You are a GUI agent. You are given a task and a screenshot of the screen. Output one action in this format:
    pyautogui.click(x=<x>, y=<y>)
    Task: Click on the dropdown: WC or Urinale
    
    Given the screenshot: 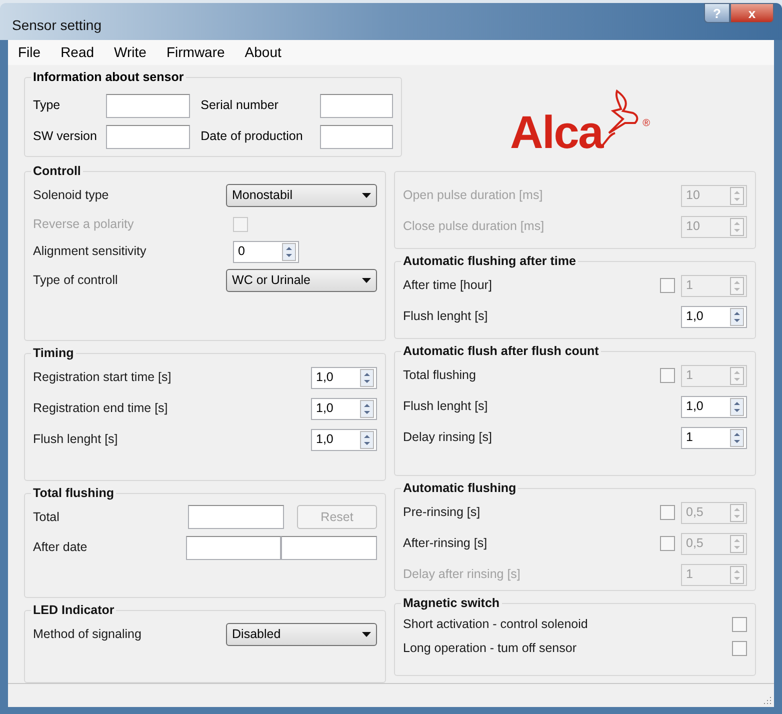 What is the action you would take?
    pyautogui.click(x=301, y=280)
    